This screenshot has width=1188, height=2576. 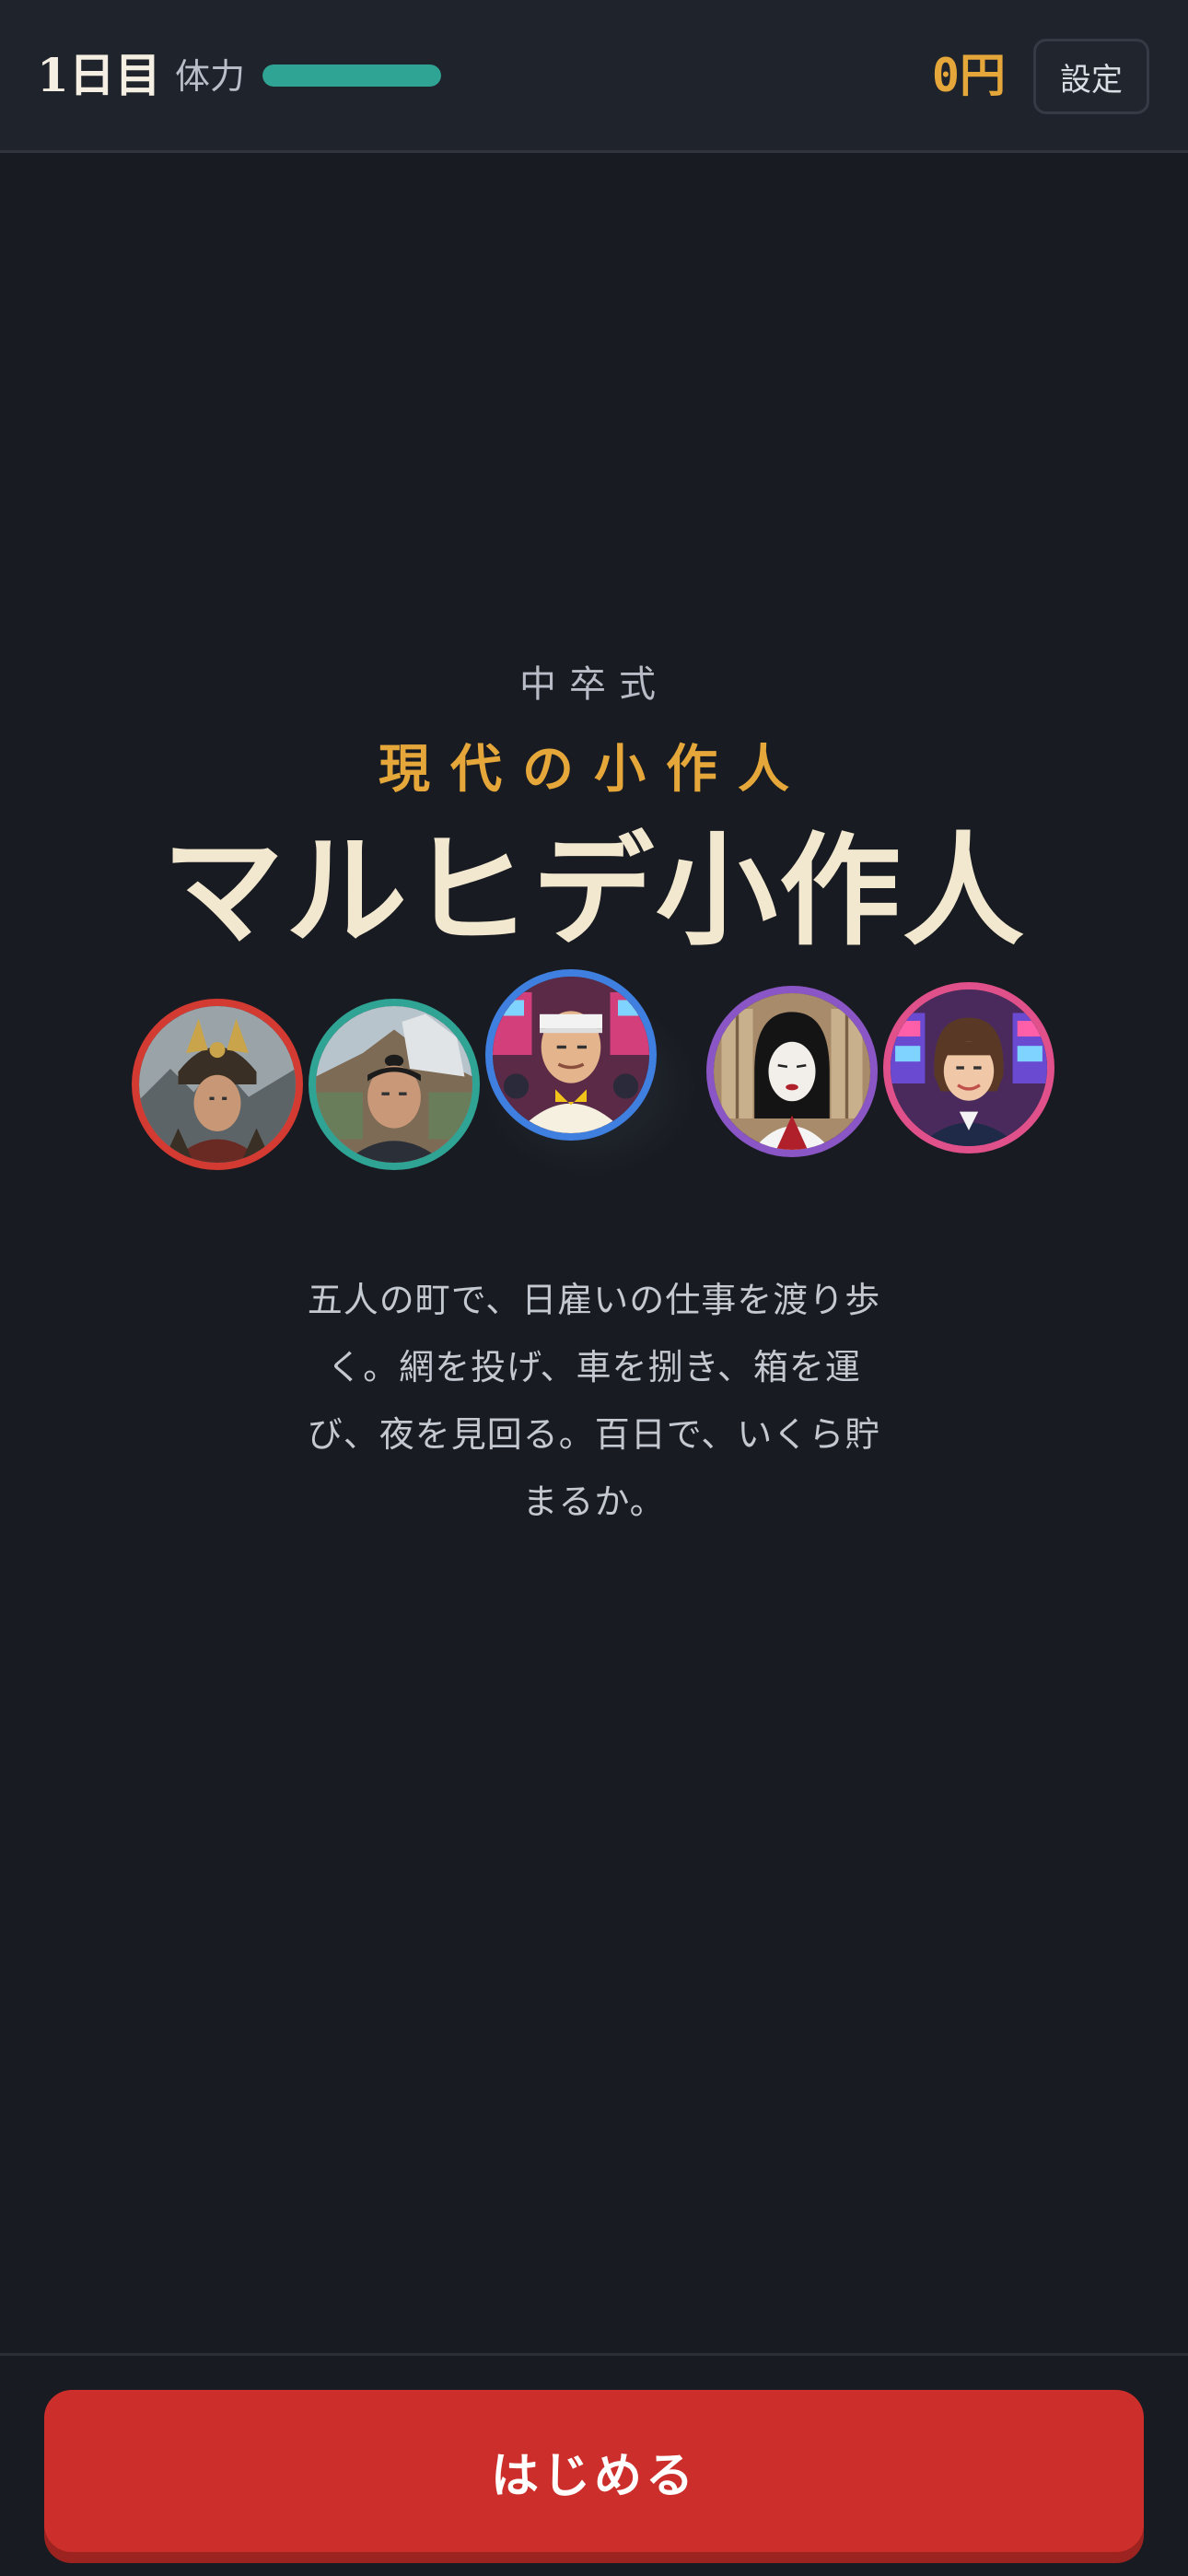 I want to click on pachinko-portrait-icon, so click(x=969, y=1067).